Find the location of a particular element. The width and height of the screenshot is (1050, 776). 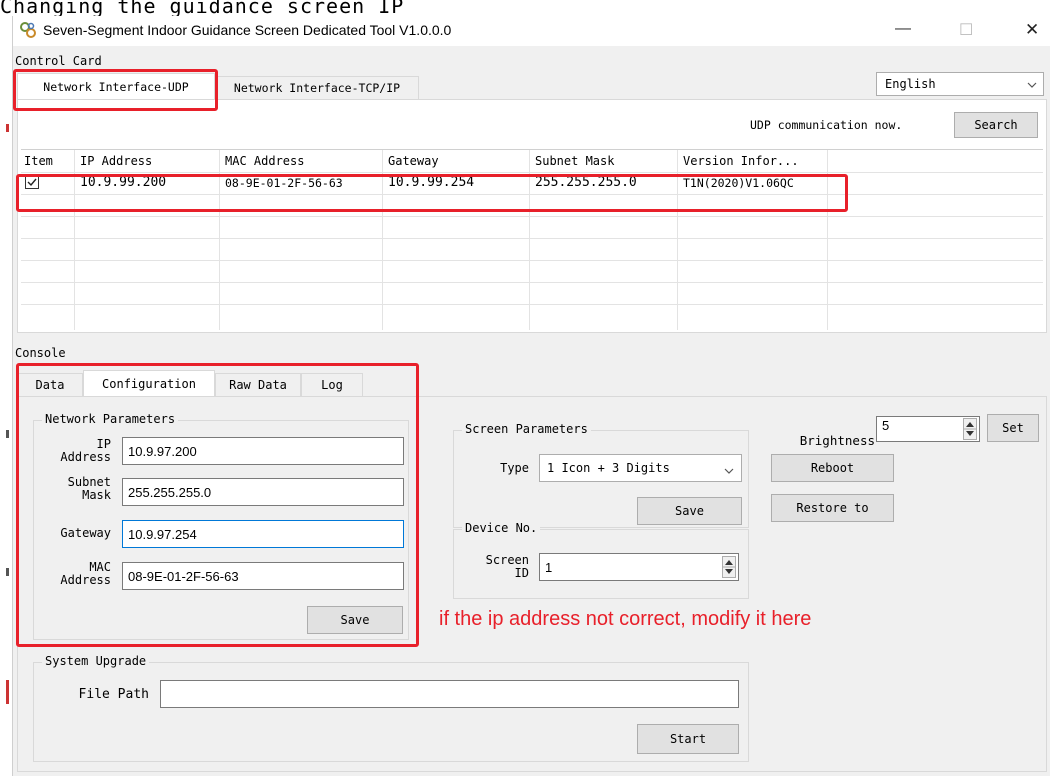

gateway-field: 10.9.97.254 is located at coordinates (263, 534).